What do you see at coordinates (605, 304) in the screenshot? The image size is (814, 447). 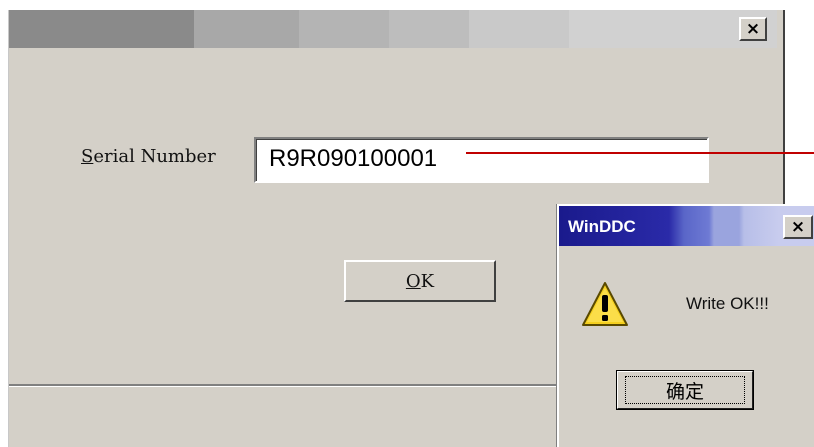 I see `warning-icon` at bounding box center [605, 304].